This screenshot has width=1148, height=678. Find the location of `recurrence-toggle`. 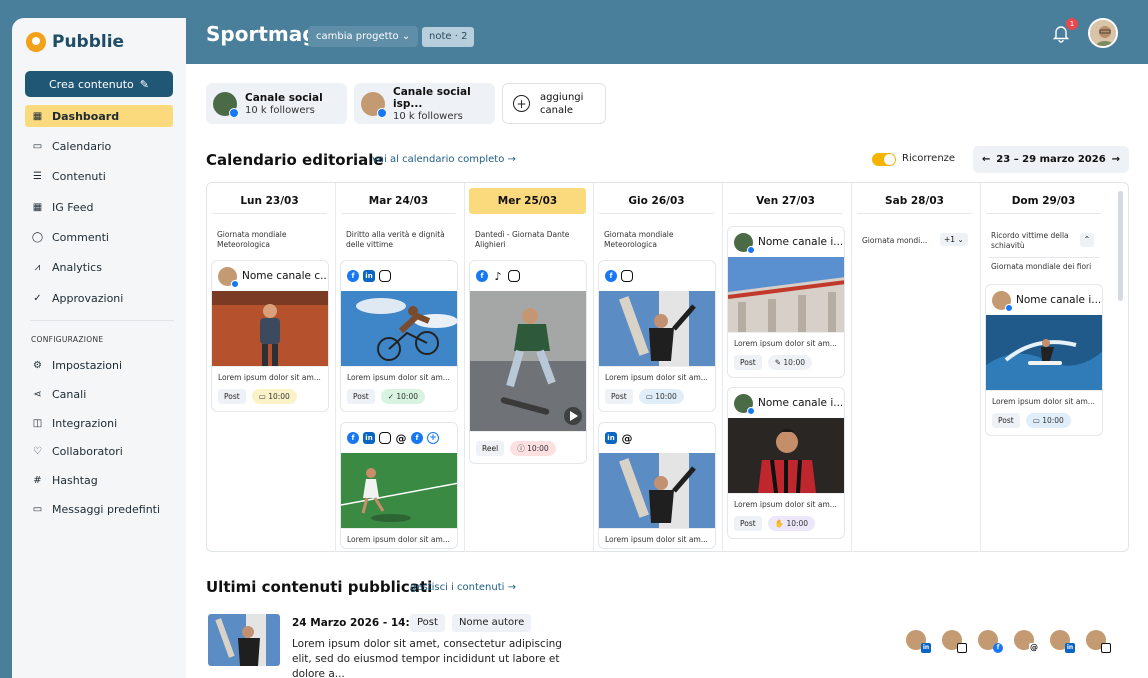

recurrence-toggle is located at coordinates (884, 159).